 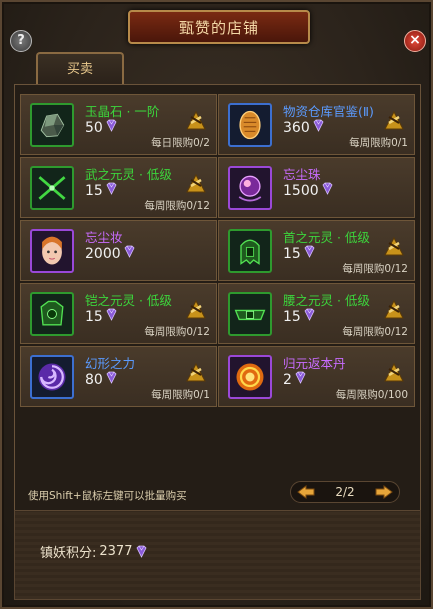 What do you see at coordinates (215, 551) in the screenshot?
I see `score-display: 镇妖积分: 2377` at bounding box center [215, 551].